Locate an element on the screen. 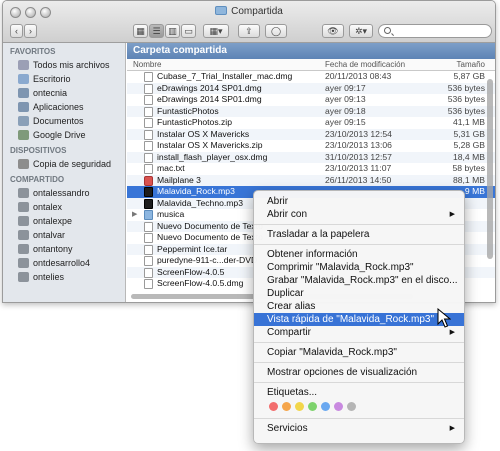  sidebar-item: Aplicaciones is located at coordinates (64, 107).